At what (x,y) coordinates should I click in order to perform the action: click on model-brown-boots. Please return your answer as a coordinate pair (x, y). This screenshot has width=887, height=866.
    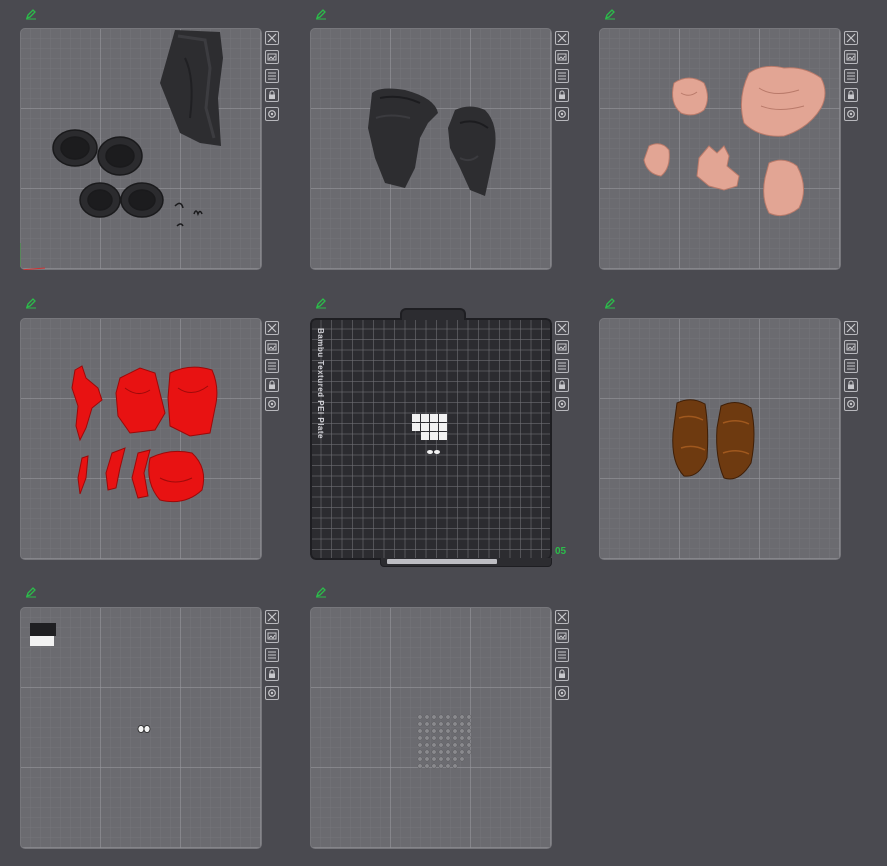
    Looking at the image, I should click on (720, 439).